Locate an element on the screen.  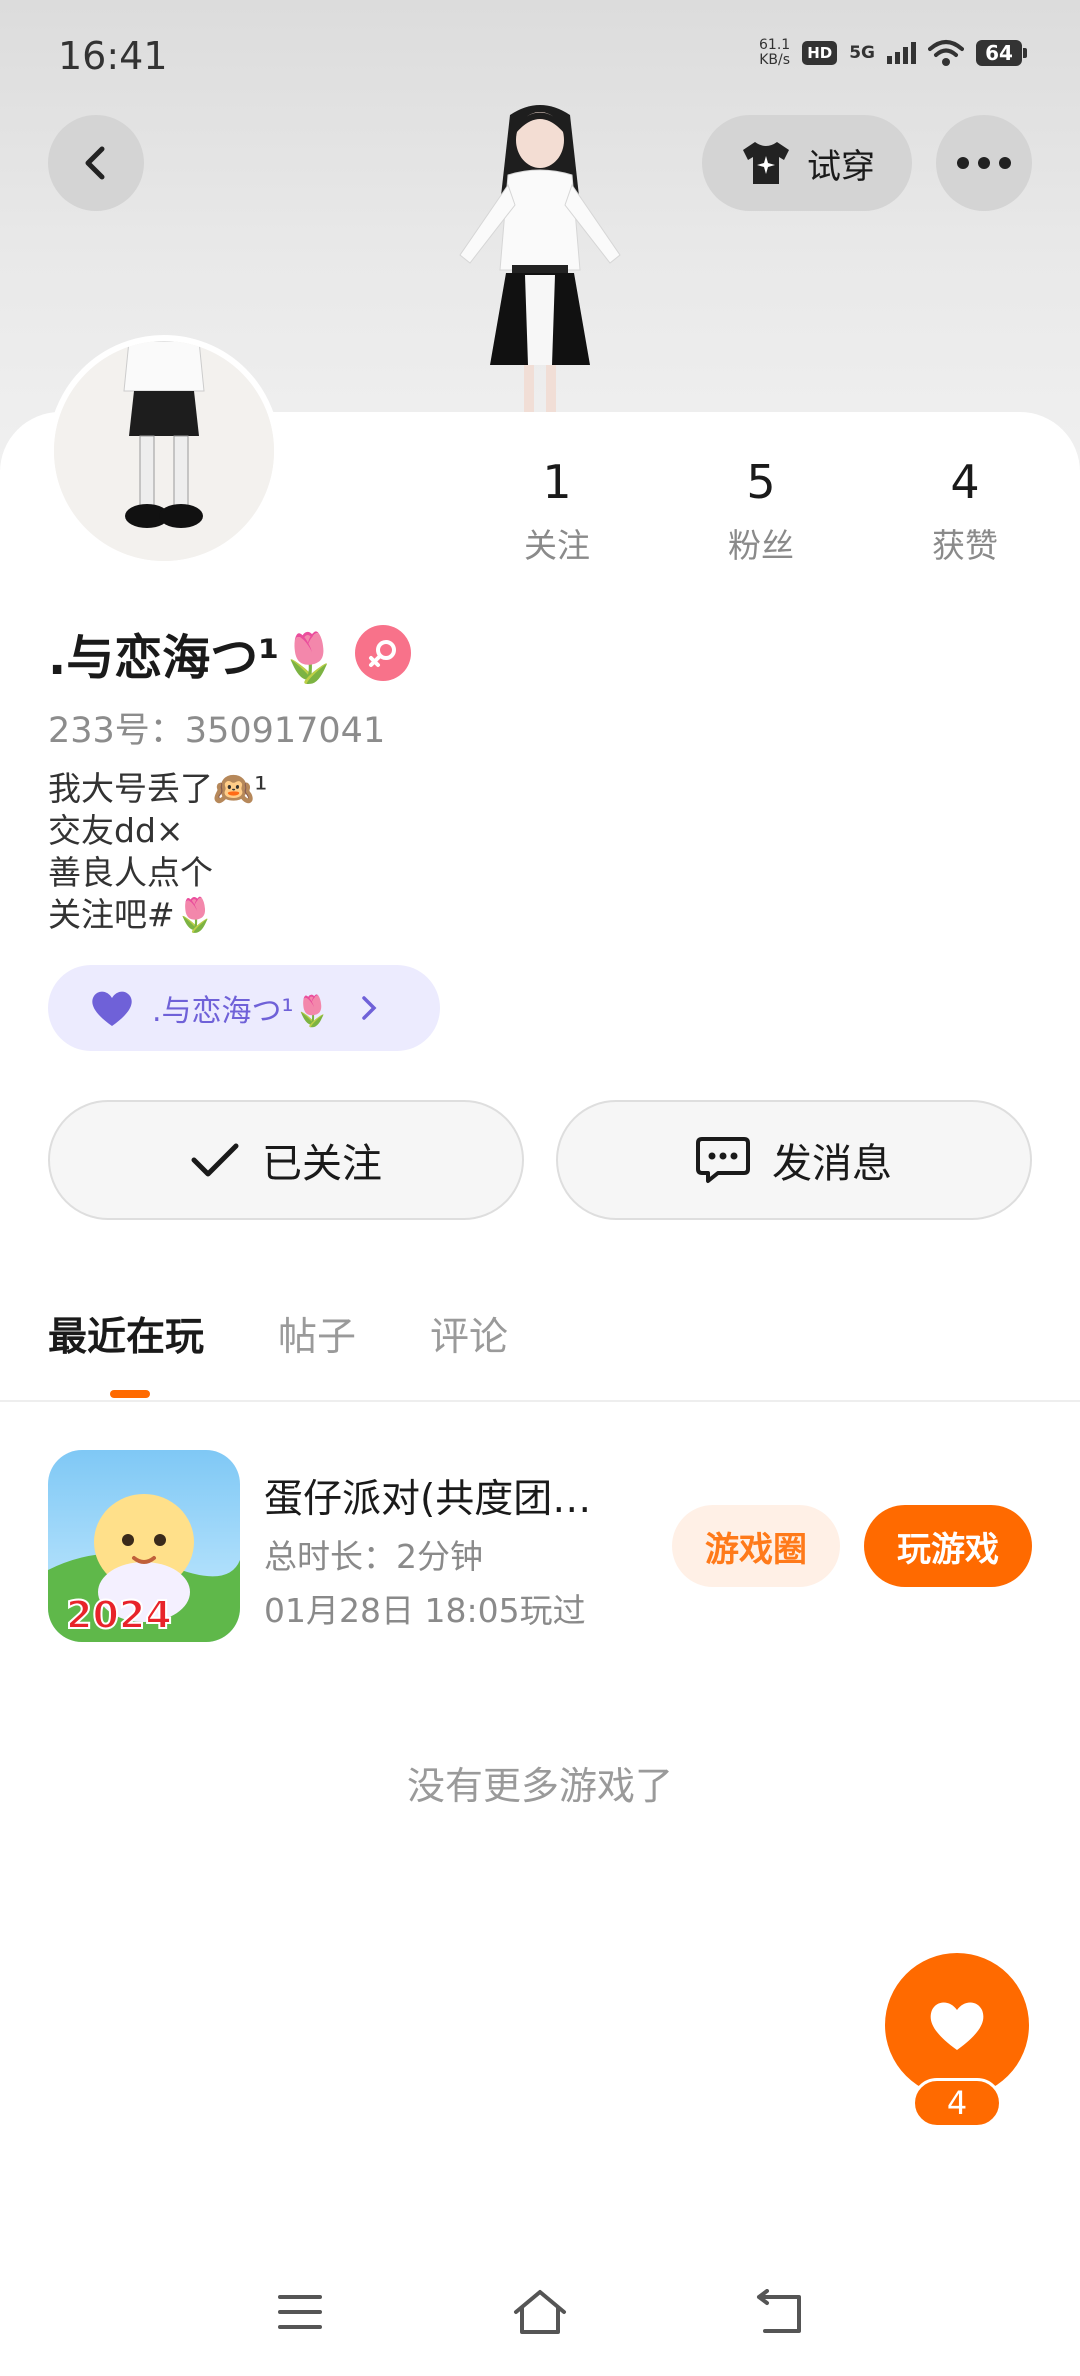
bio: 我大号丢了🙉¹ 交友dd× 善良人点个 关注吧#🌷 is located at coordinates (157, 852).